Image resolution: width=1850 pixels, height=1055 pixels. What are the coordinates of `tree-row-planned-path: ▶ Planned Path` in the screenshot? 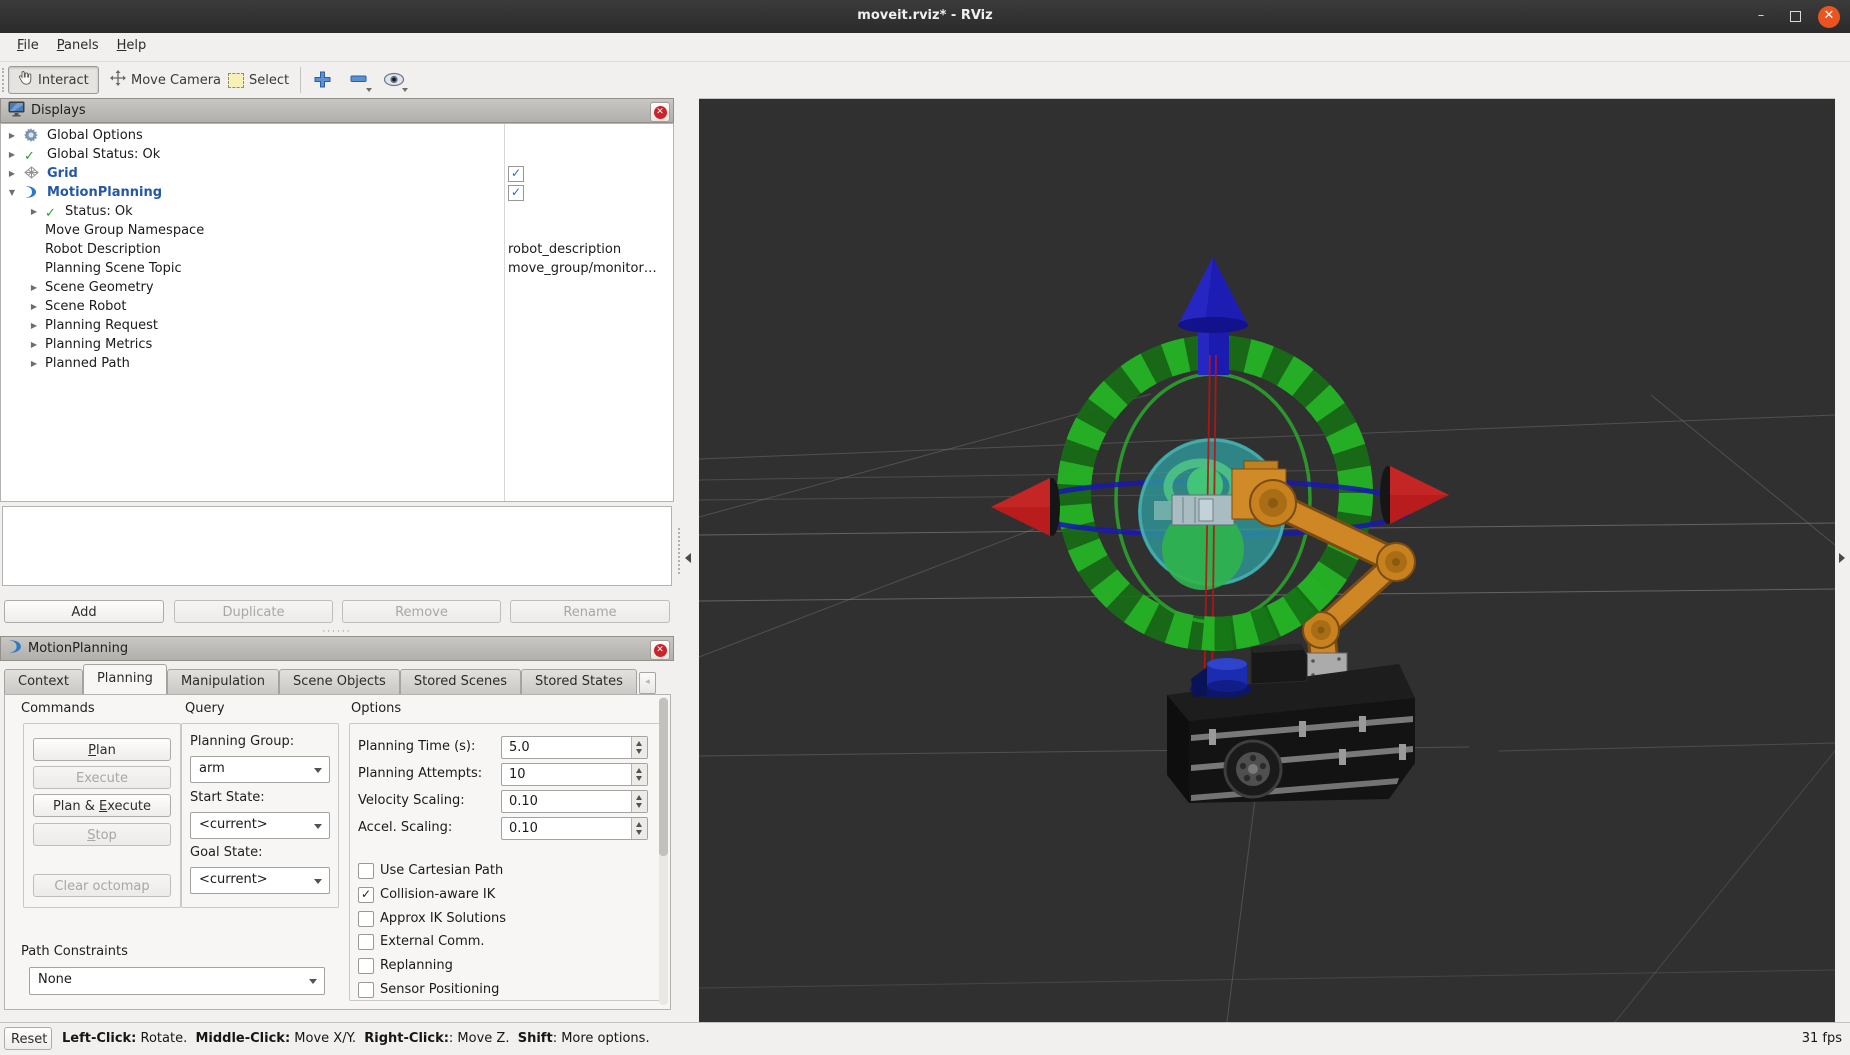 It's located at (337, 363).